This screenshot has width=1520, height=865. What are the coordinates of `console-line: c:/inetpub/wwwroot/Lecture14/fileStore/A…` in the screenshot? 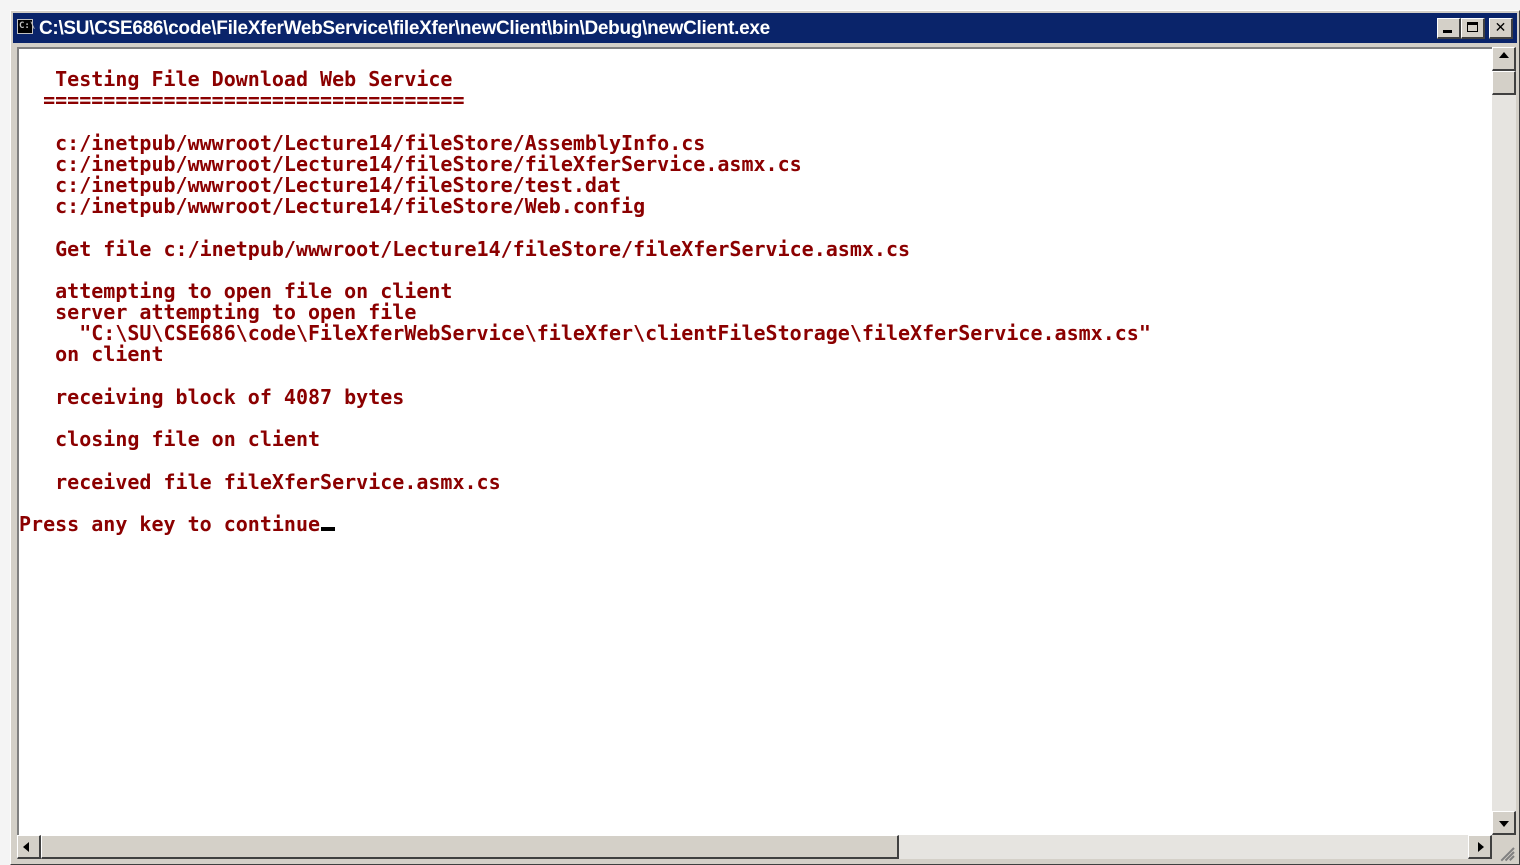 It's located at (362, 142).